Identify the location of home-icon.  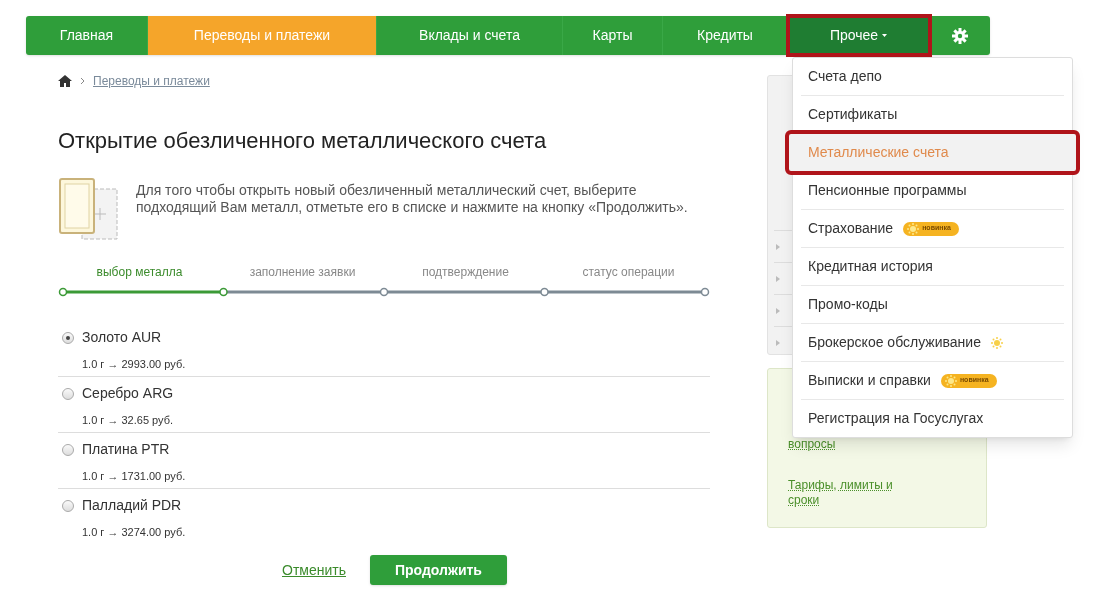
(65, 81).